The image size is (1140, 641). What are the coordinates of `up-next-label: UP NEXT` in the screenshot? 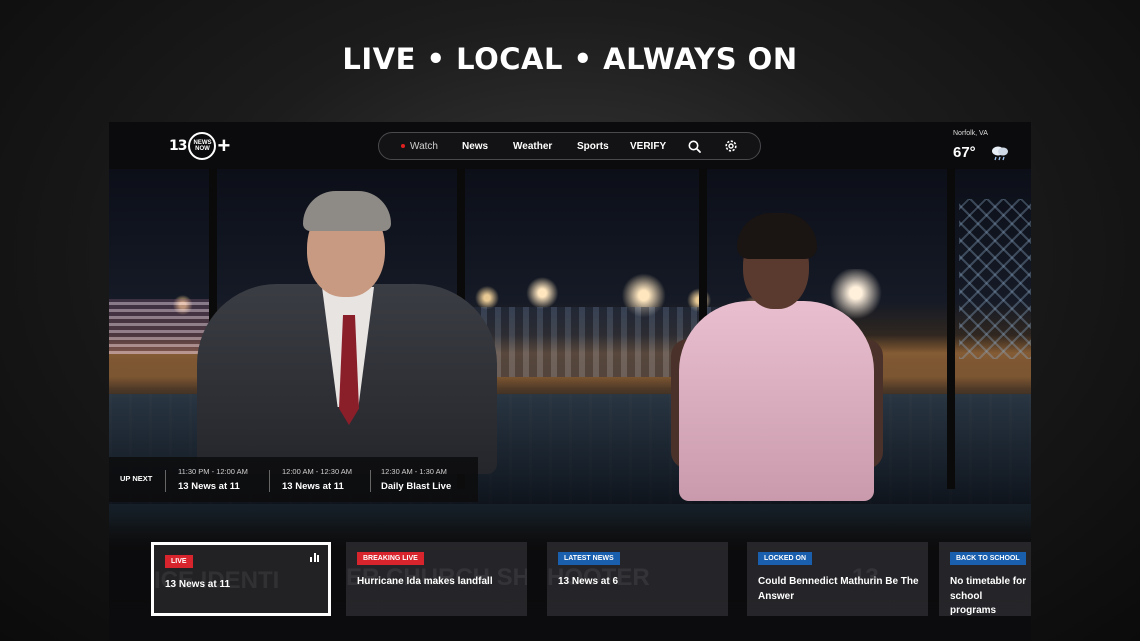 It's located at (136, 478).